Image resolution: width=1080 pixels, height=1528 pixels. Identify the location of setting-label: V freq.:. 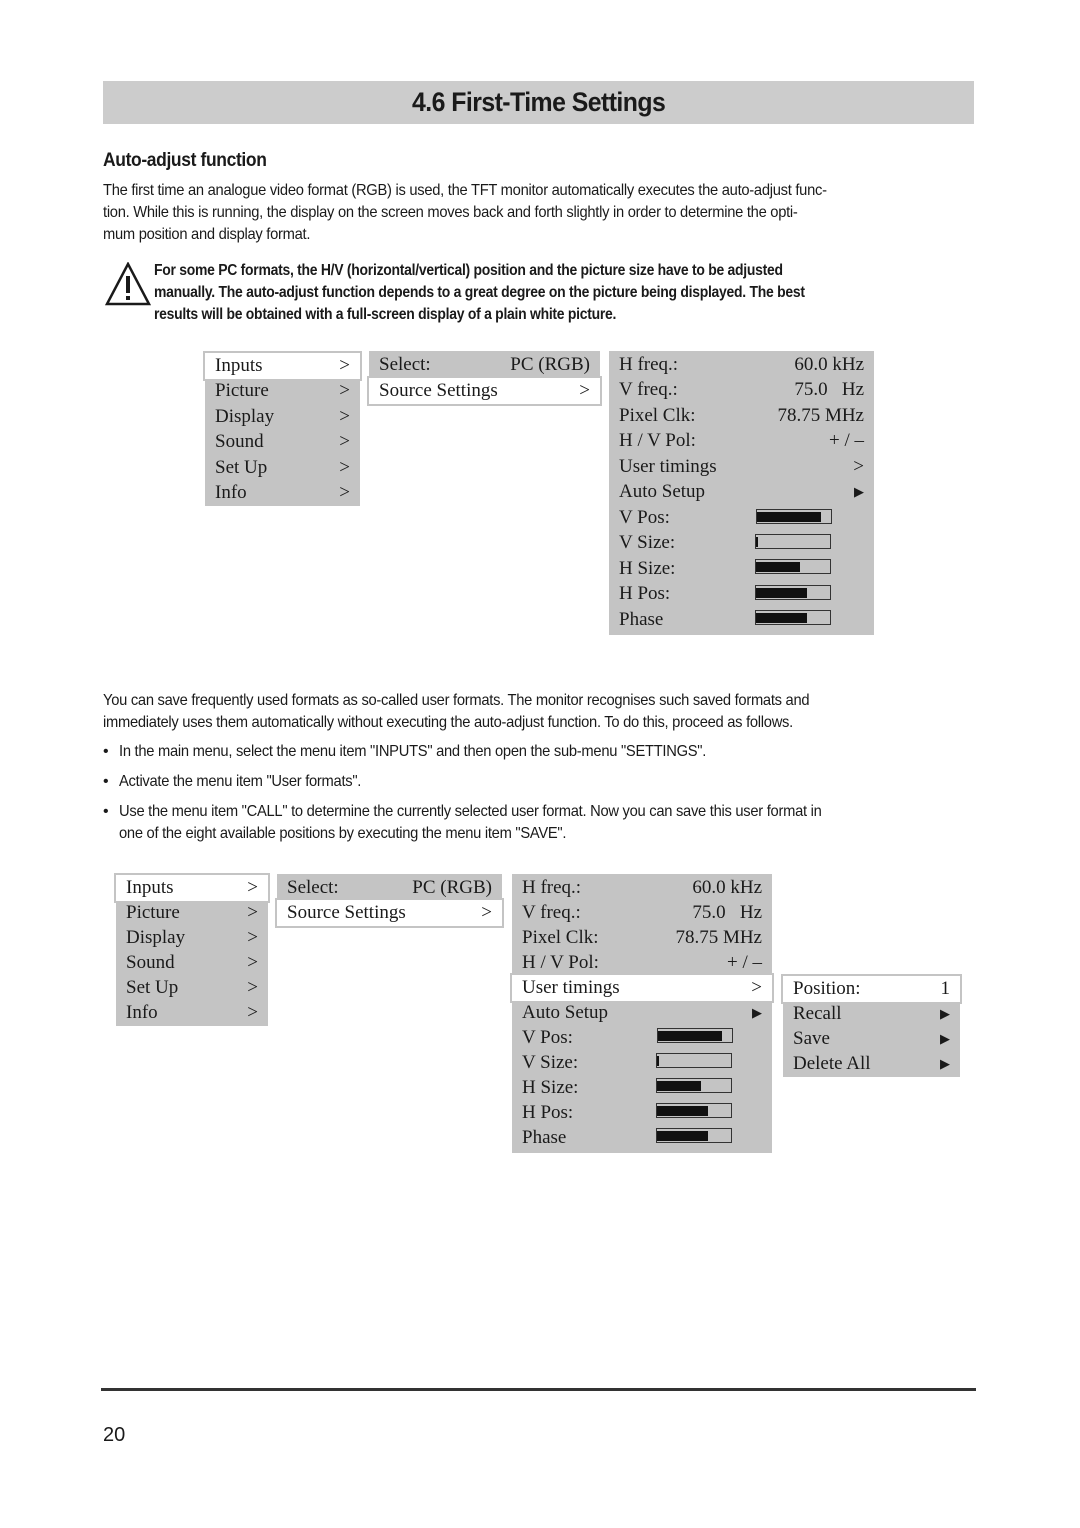
(648, 390).